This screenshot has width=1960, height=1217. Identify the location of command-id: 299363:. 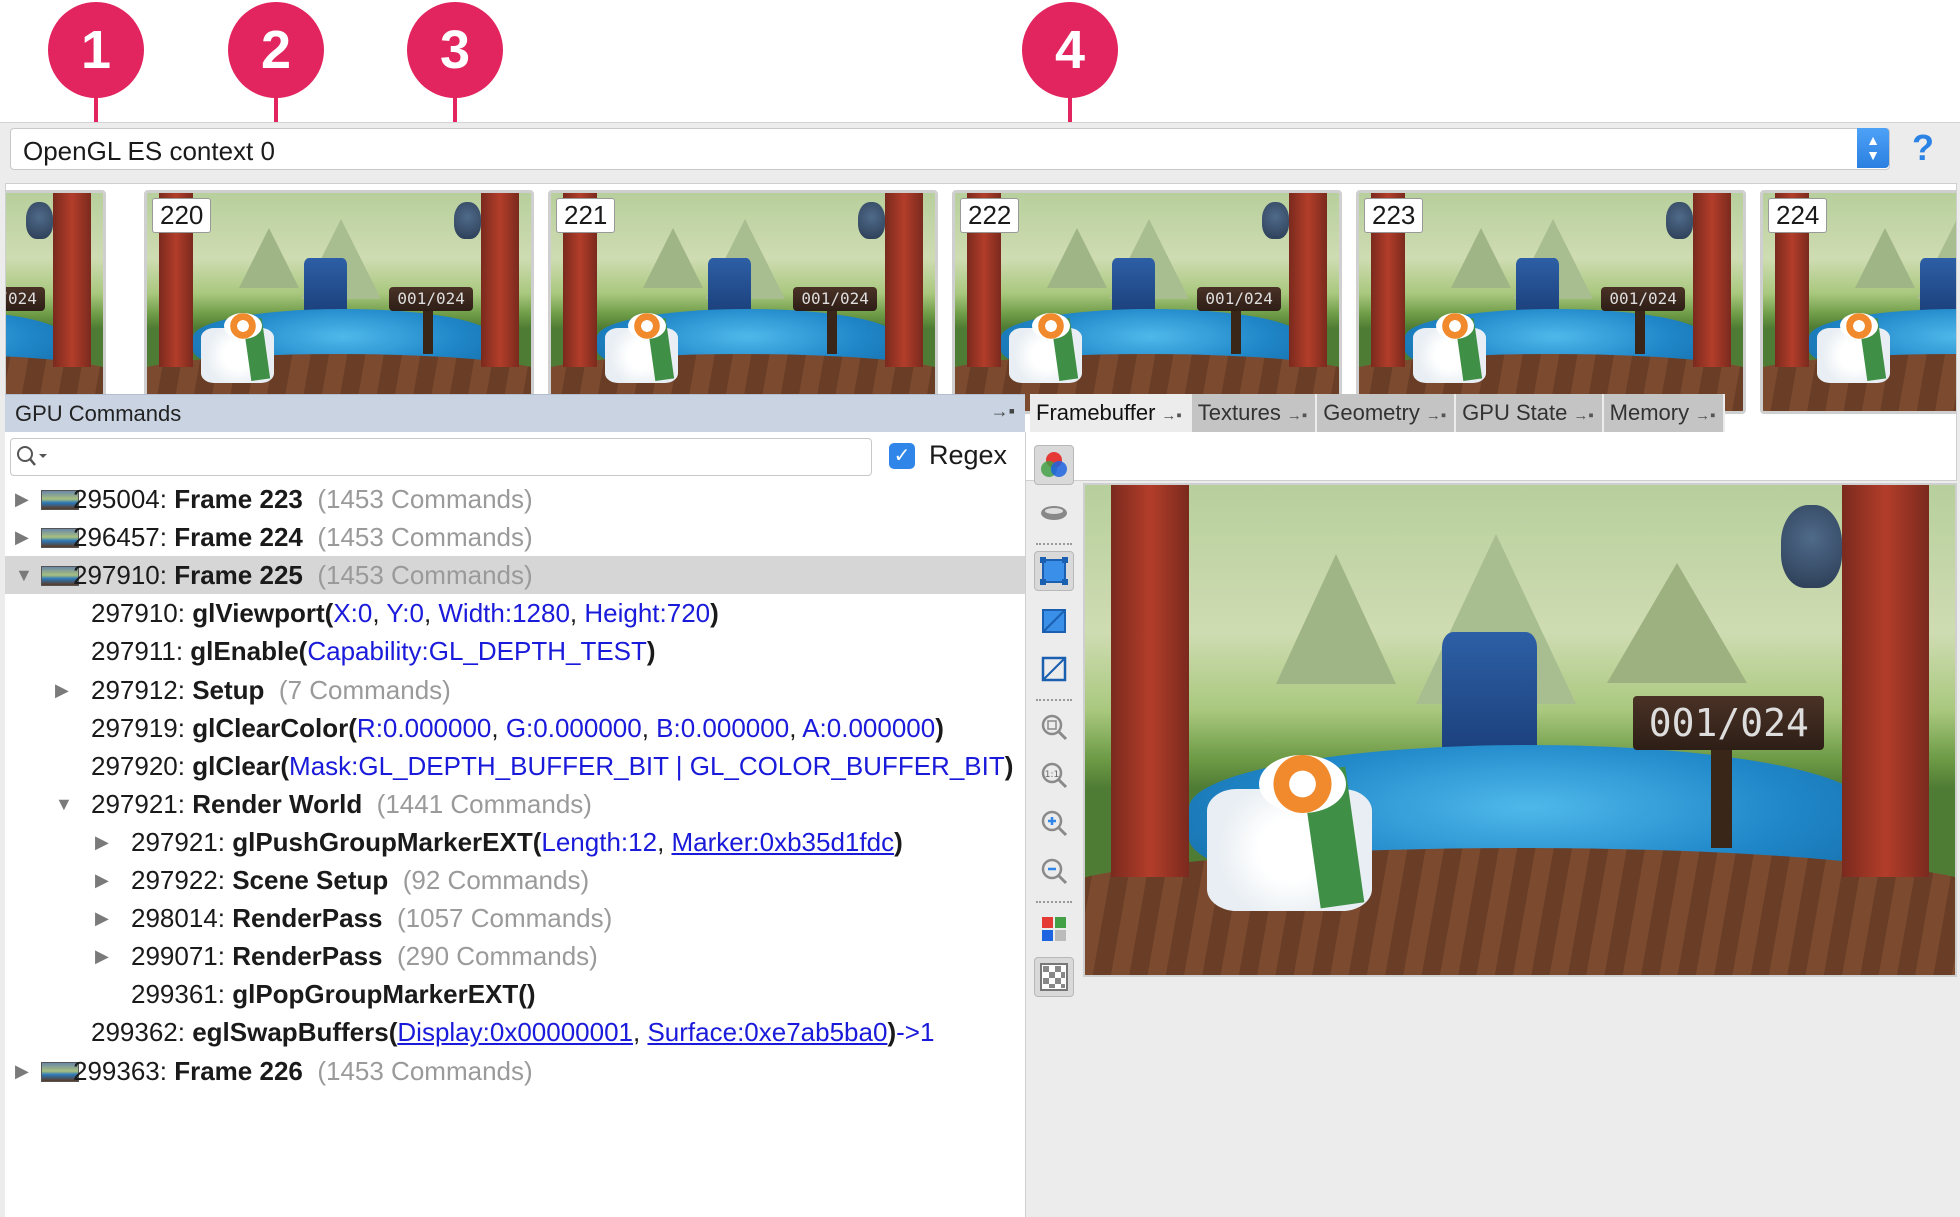
(120, 1070).